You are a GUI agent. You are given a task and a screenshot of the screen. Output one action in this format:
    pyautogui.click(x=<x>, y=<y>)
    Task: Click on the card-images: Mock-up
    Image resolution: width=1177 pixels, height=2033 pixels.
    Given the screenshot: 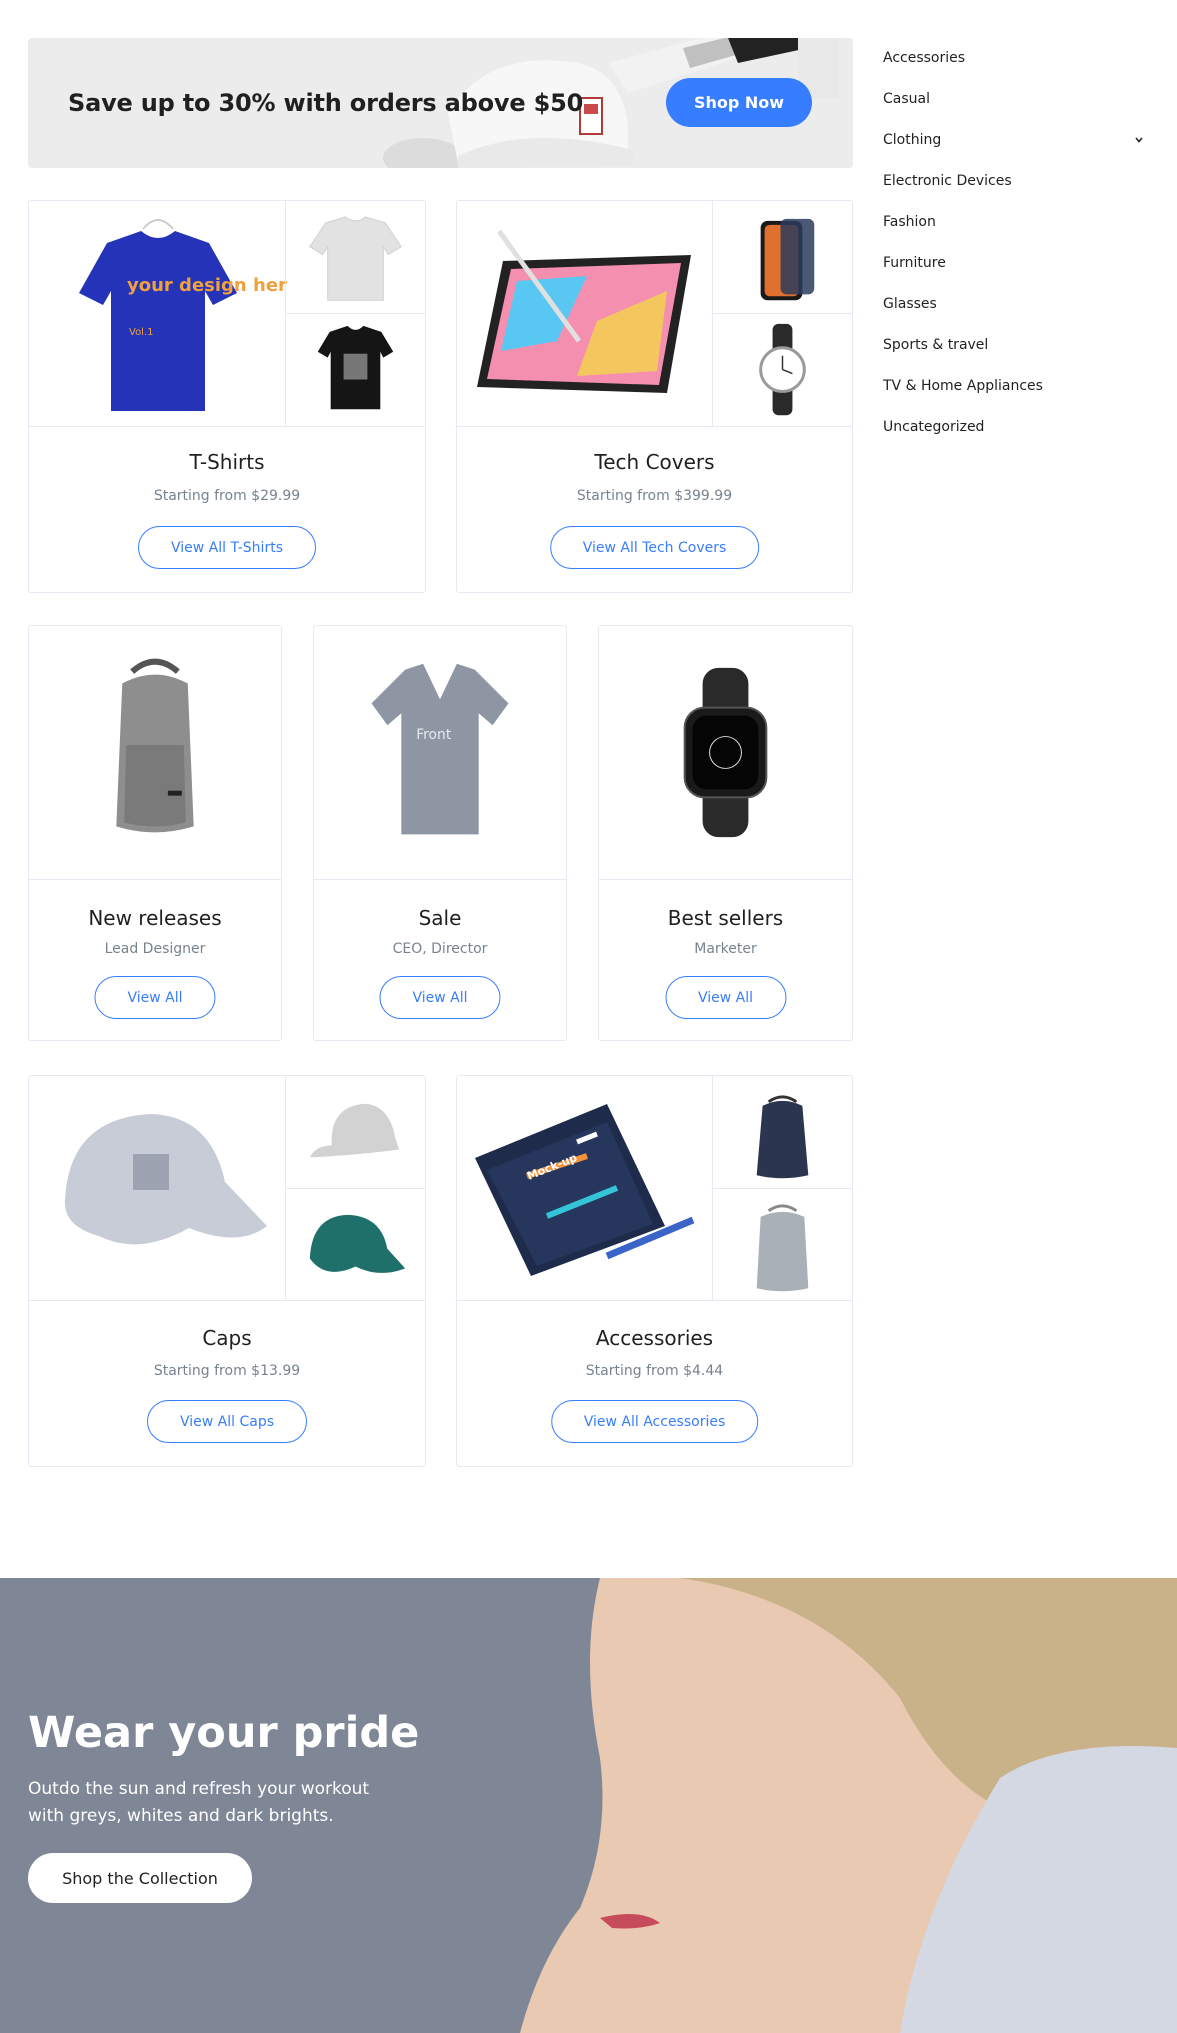 What is the action you would take?
    pyautogui.click(x=654, y=1188)
    